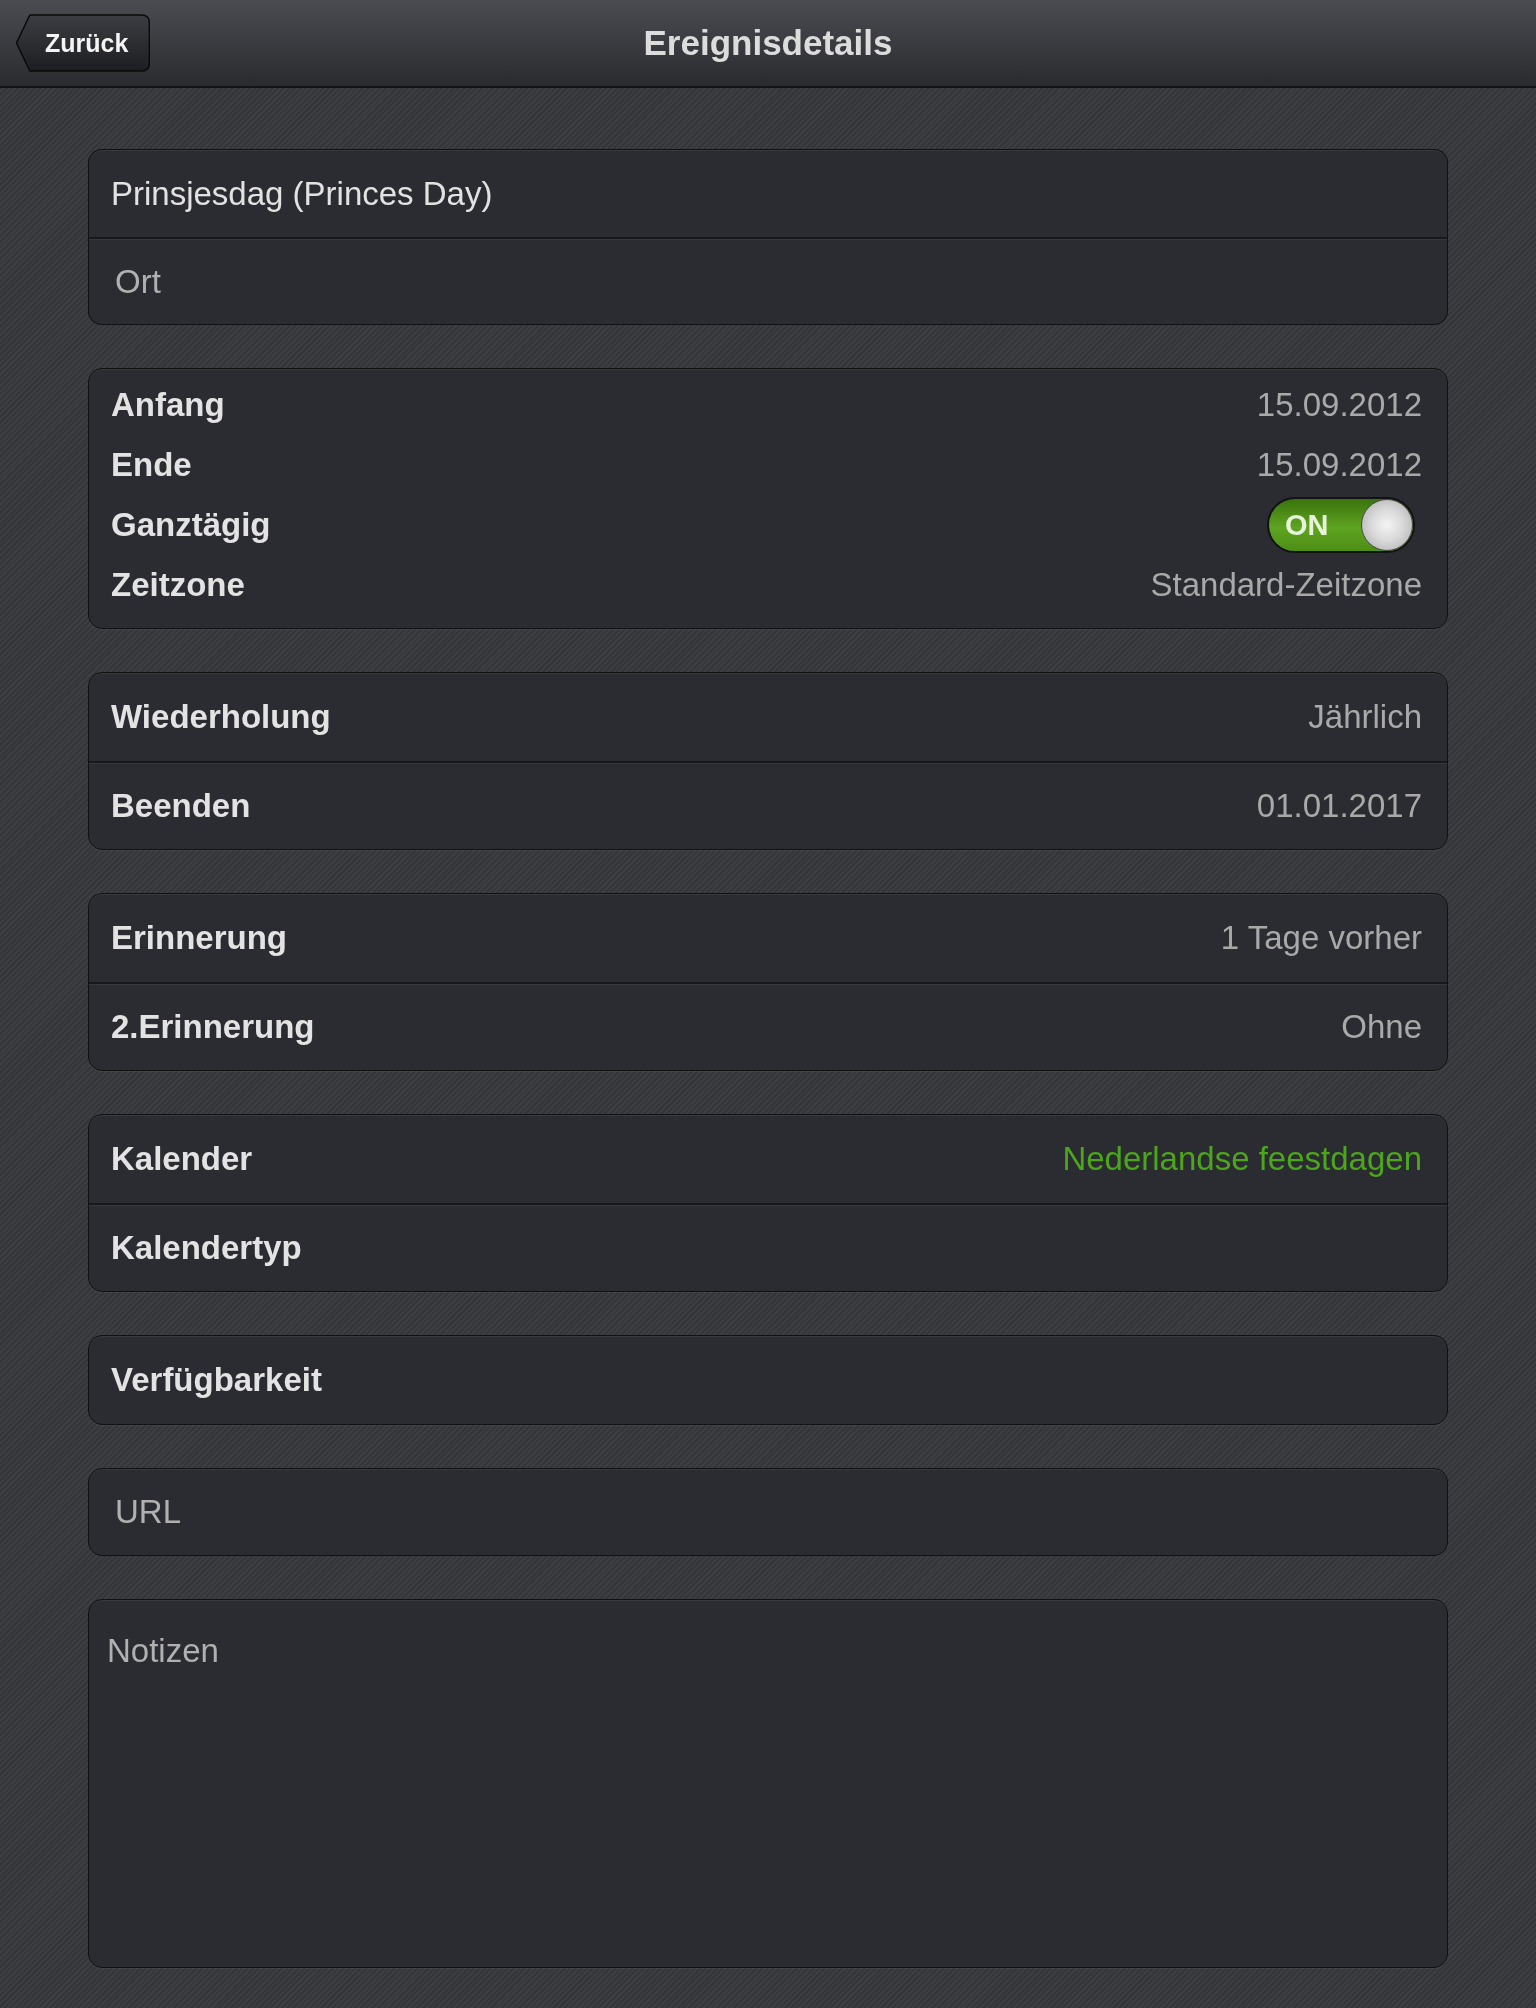  I want to click on setting-label: Kalendertyp, so click(206, 1248).